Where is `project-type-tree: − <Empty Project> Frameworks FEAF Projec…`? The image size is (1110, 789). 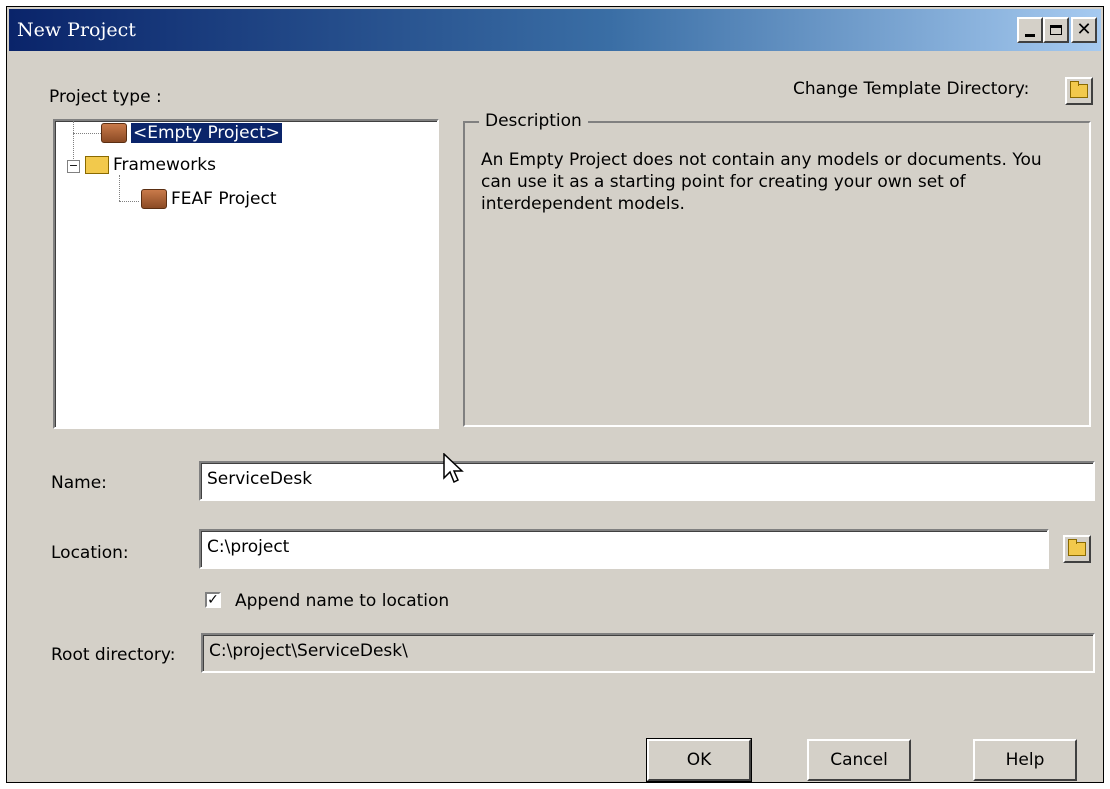 project-type-tree: − <Empty Project> Frameworks FEAF Projec… is located at coordinates (246, 274).